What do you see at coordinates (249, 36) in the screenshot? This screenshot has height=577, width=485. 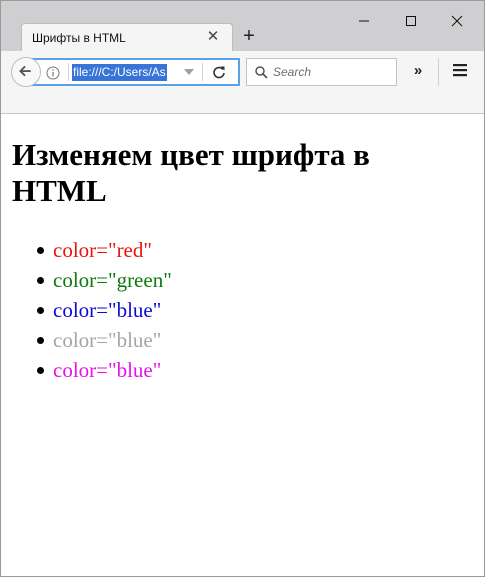 I see `new-tab-plus-icon: +` at bounding box center [249, 36].